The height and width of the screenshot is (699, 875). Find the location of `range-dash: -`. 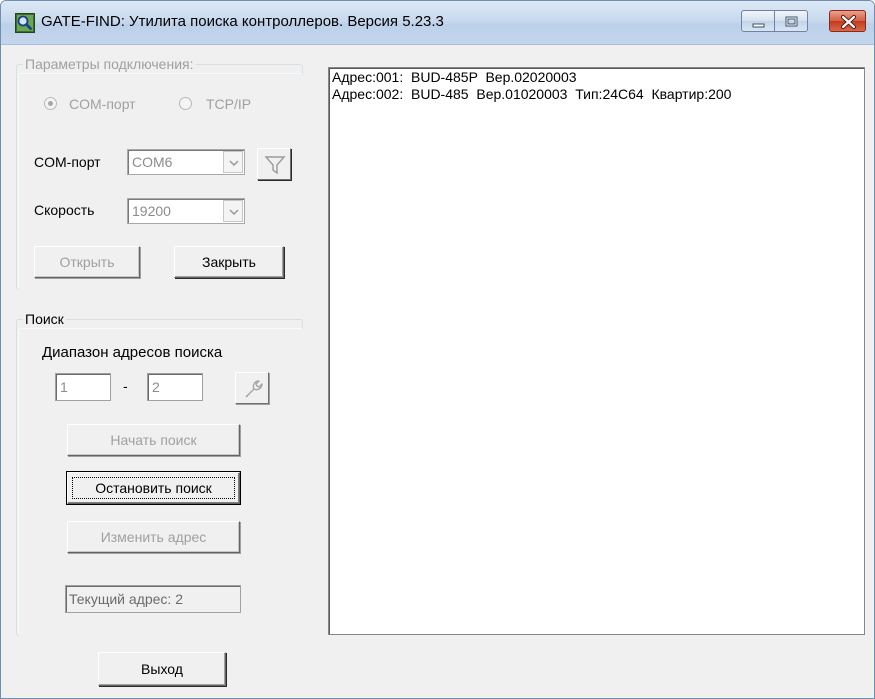

range-dash: - is located at coordinates (125, 386).